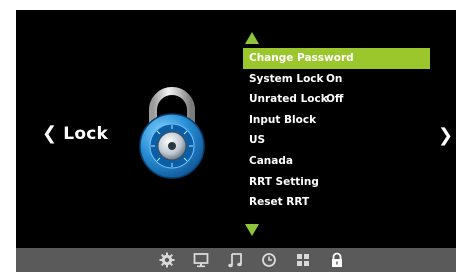 This screenshot has height=273, width=472. What do you see at coordinates (201, 260) in the screenshot?
I see `monitor-icon` at bounding box center [201, 260].